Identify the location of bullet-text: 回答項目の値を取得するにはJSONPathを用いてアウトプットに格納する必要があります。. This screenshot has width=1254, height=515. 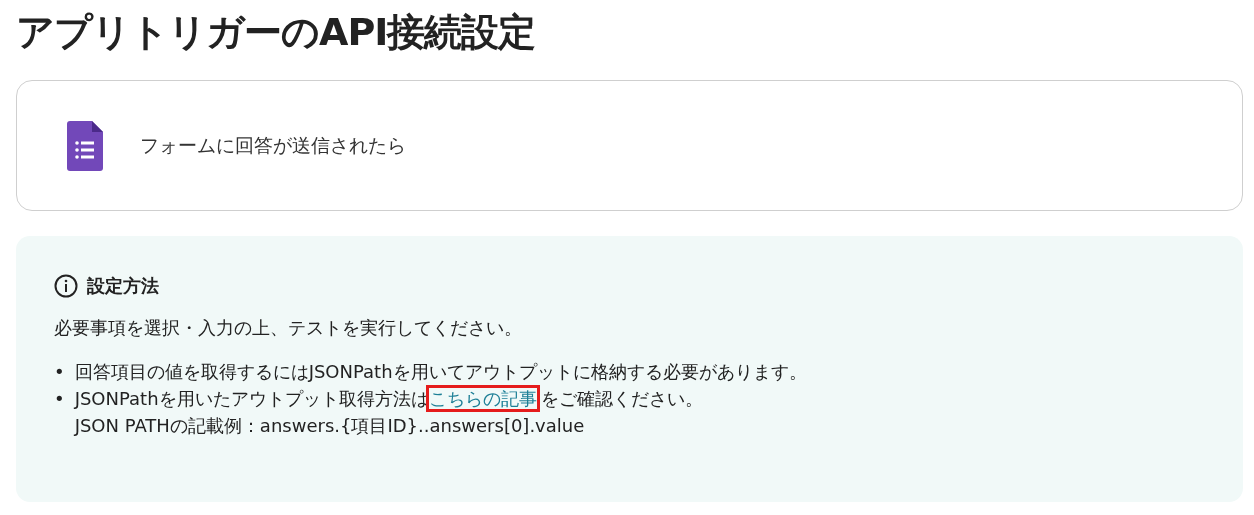
(440, 372).